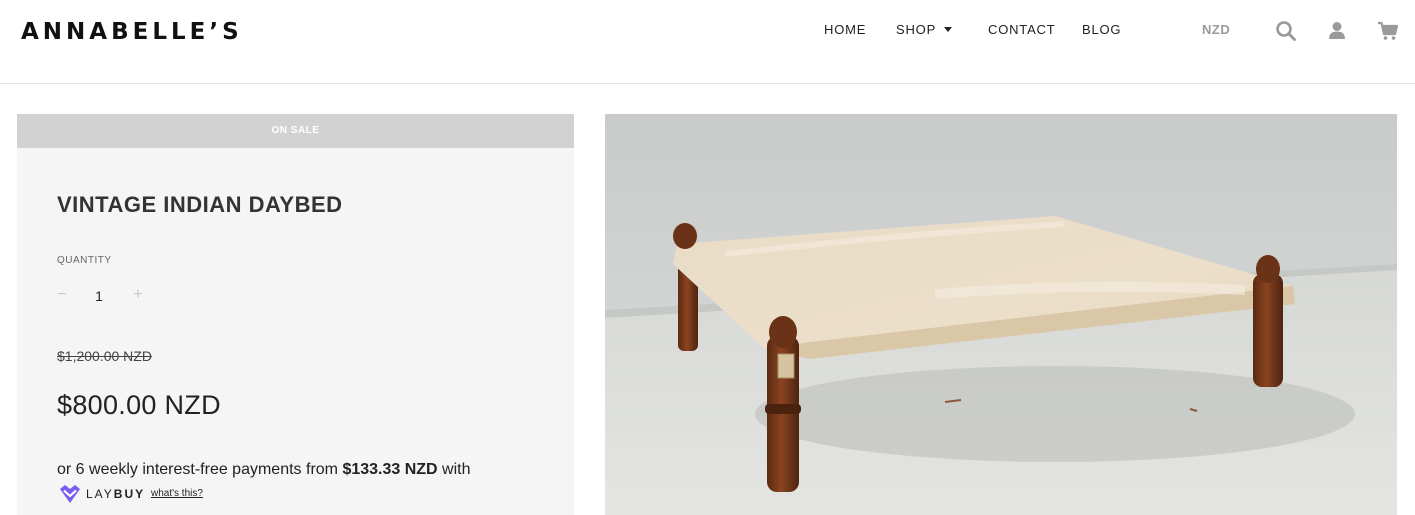 The image size is (1415, 515). I want to click on compare-at-price: $1,200.00 NZD, so click(104, 356).